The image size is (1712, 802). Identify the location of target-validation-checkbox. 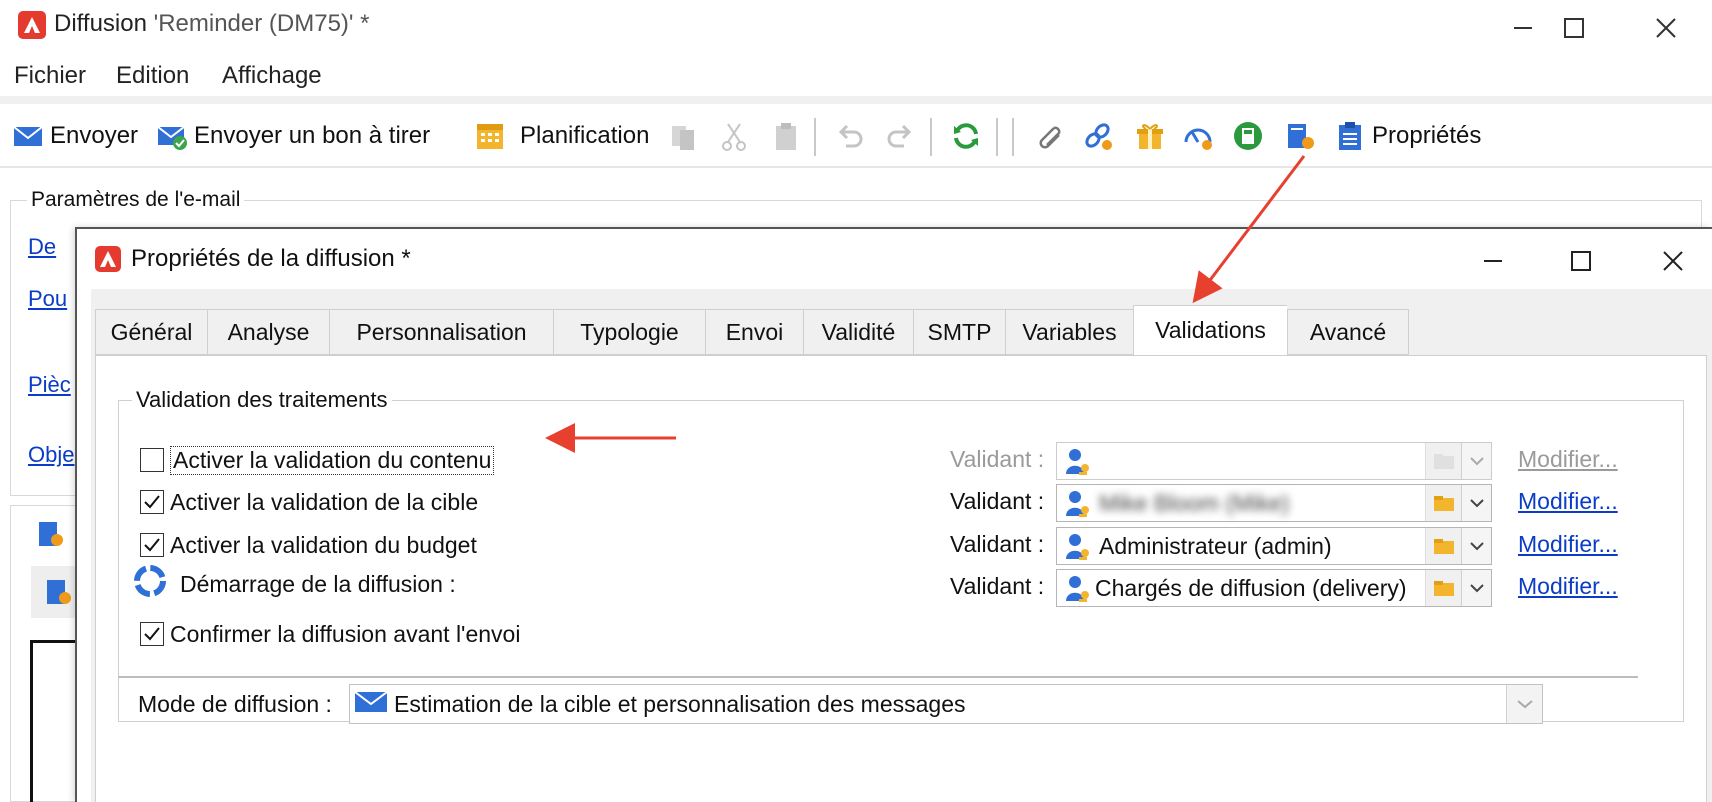
(152, 502).